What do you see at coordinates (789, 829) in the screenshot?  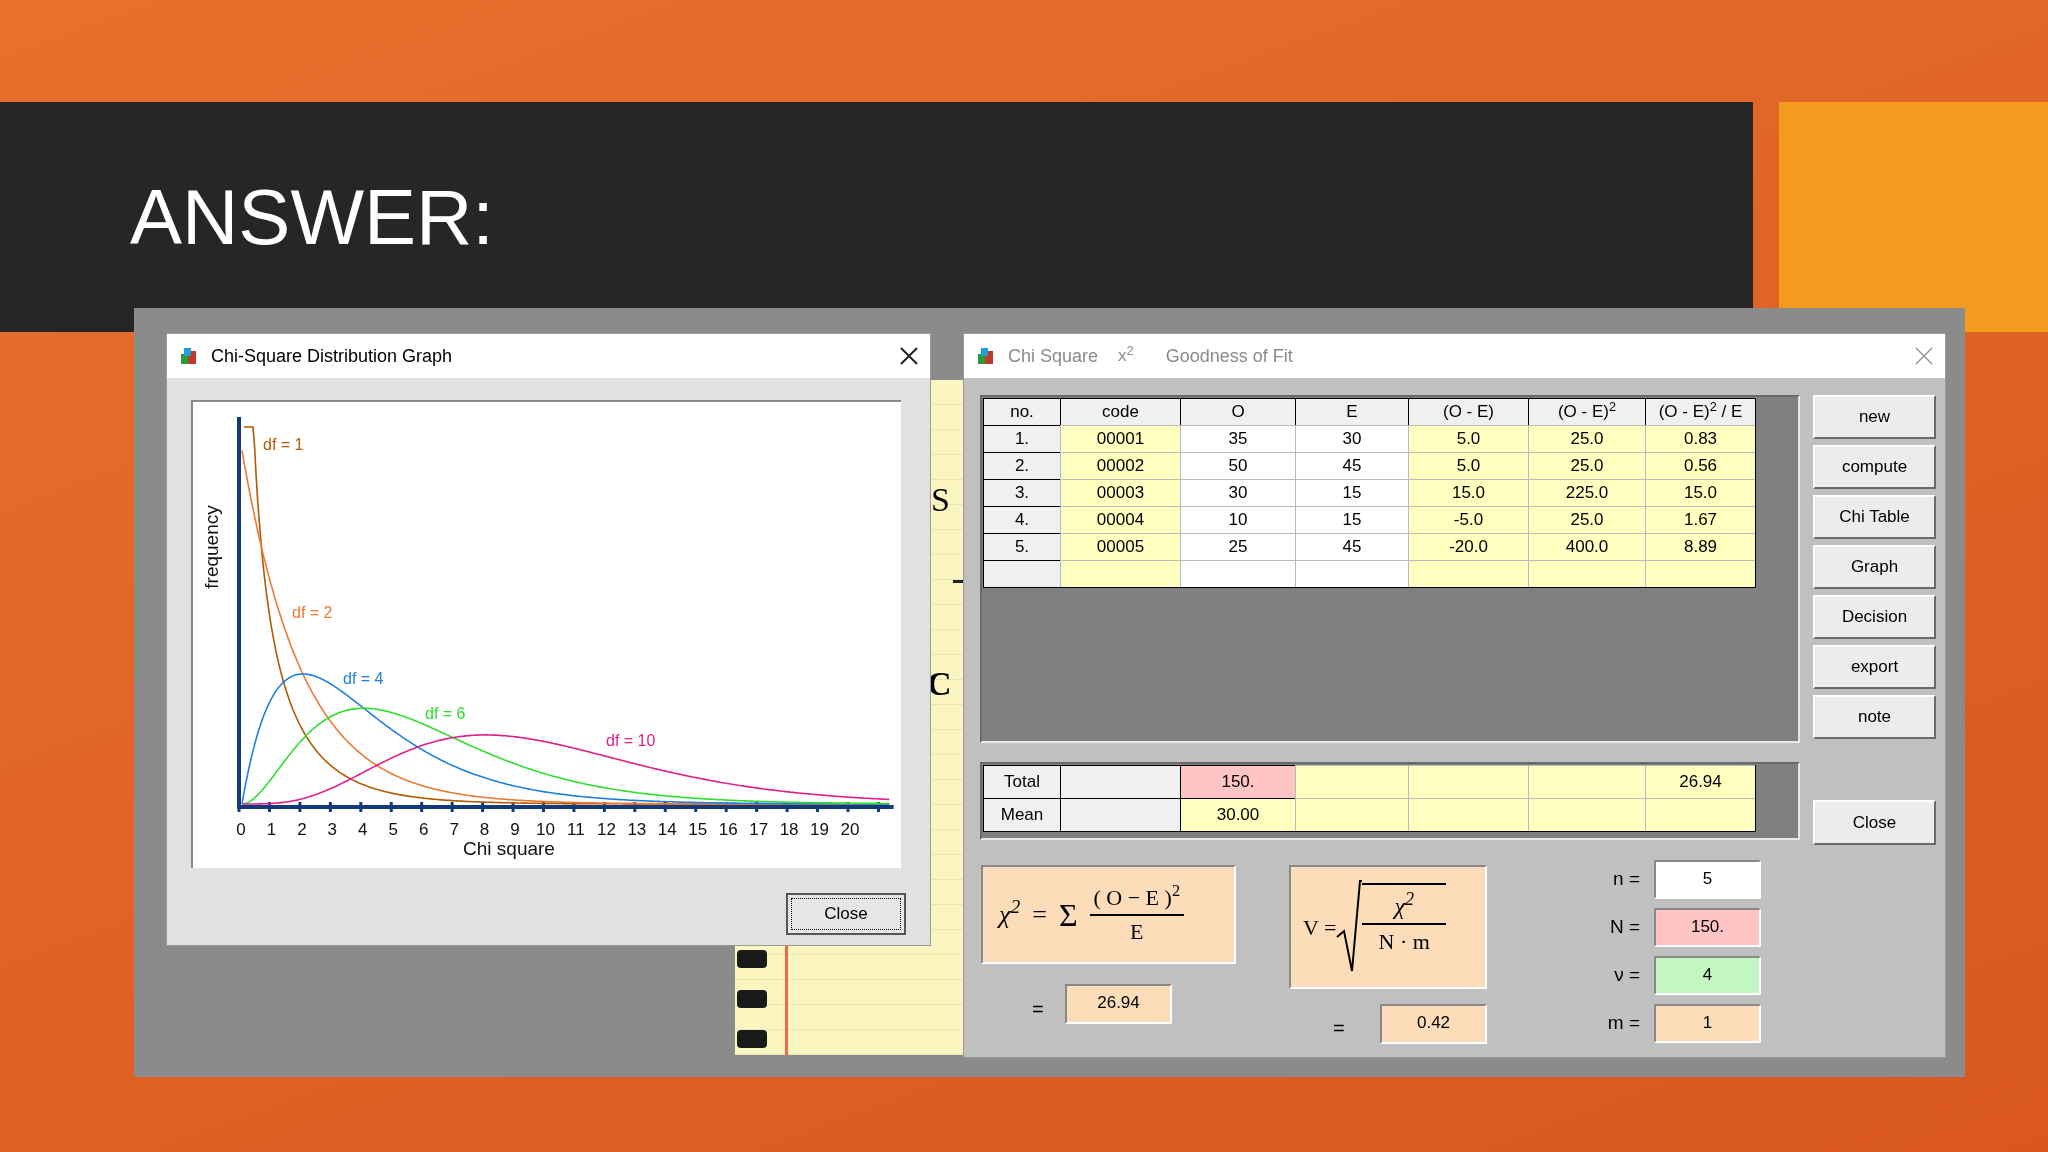 I see `tick-label: 18` at bounding box center [789, 829].